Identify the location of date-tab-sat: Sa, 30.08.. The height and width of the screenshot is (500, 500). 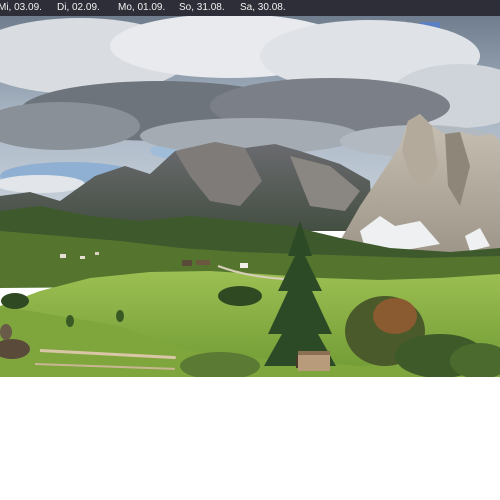
(263, 8).